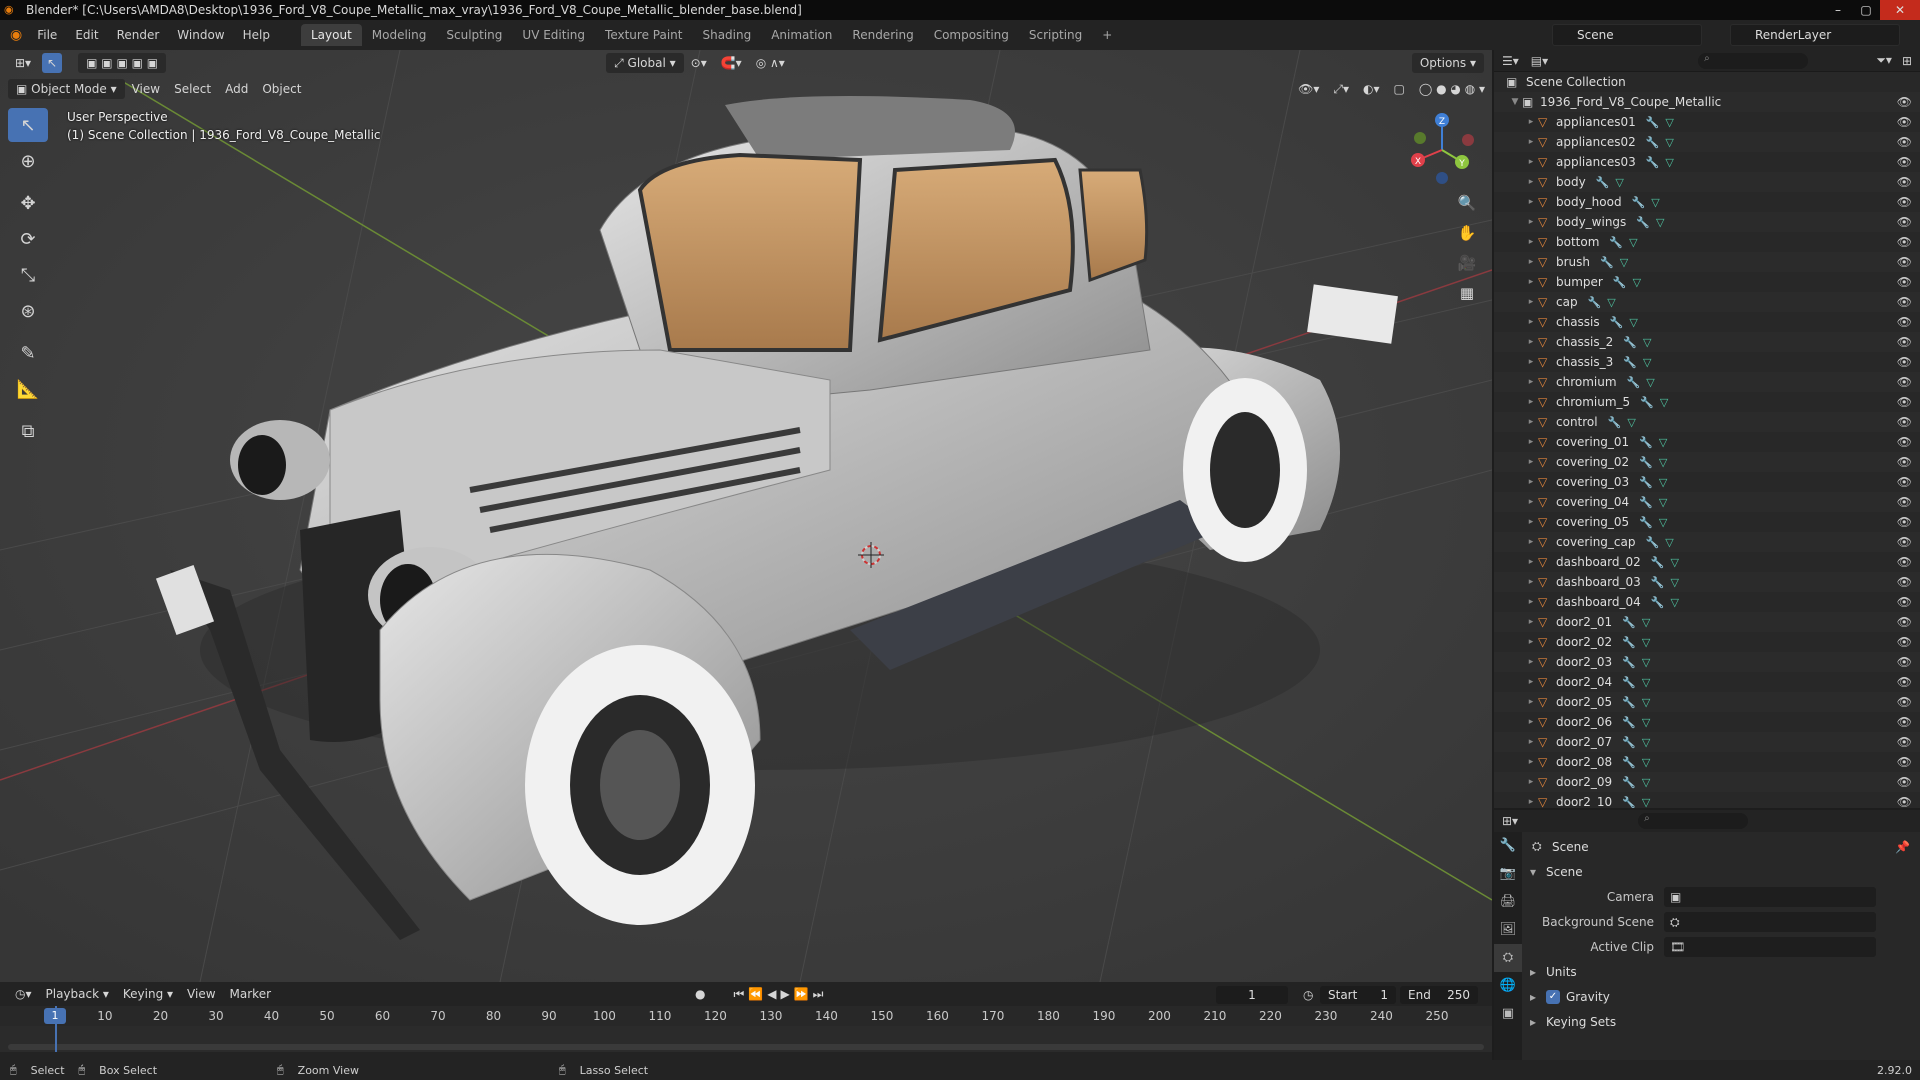 This screenshot has width=1920, height=1080. Describe the element at coordinates (1902, 847) in the screenshot. I see `pin-icon: 📌` at that location.